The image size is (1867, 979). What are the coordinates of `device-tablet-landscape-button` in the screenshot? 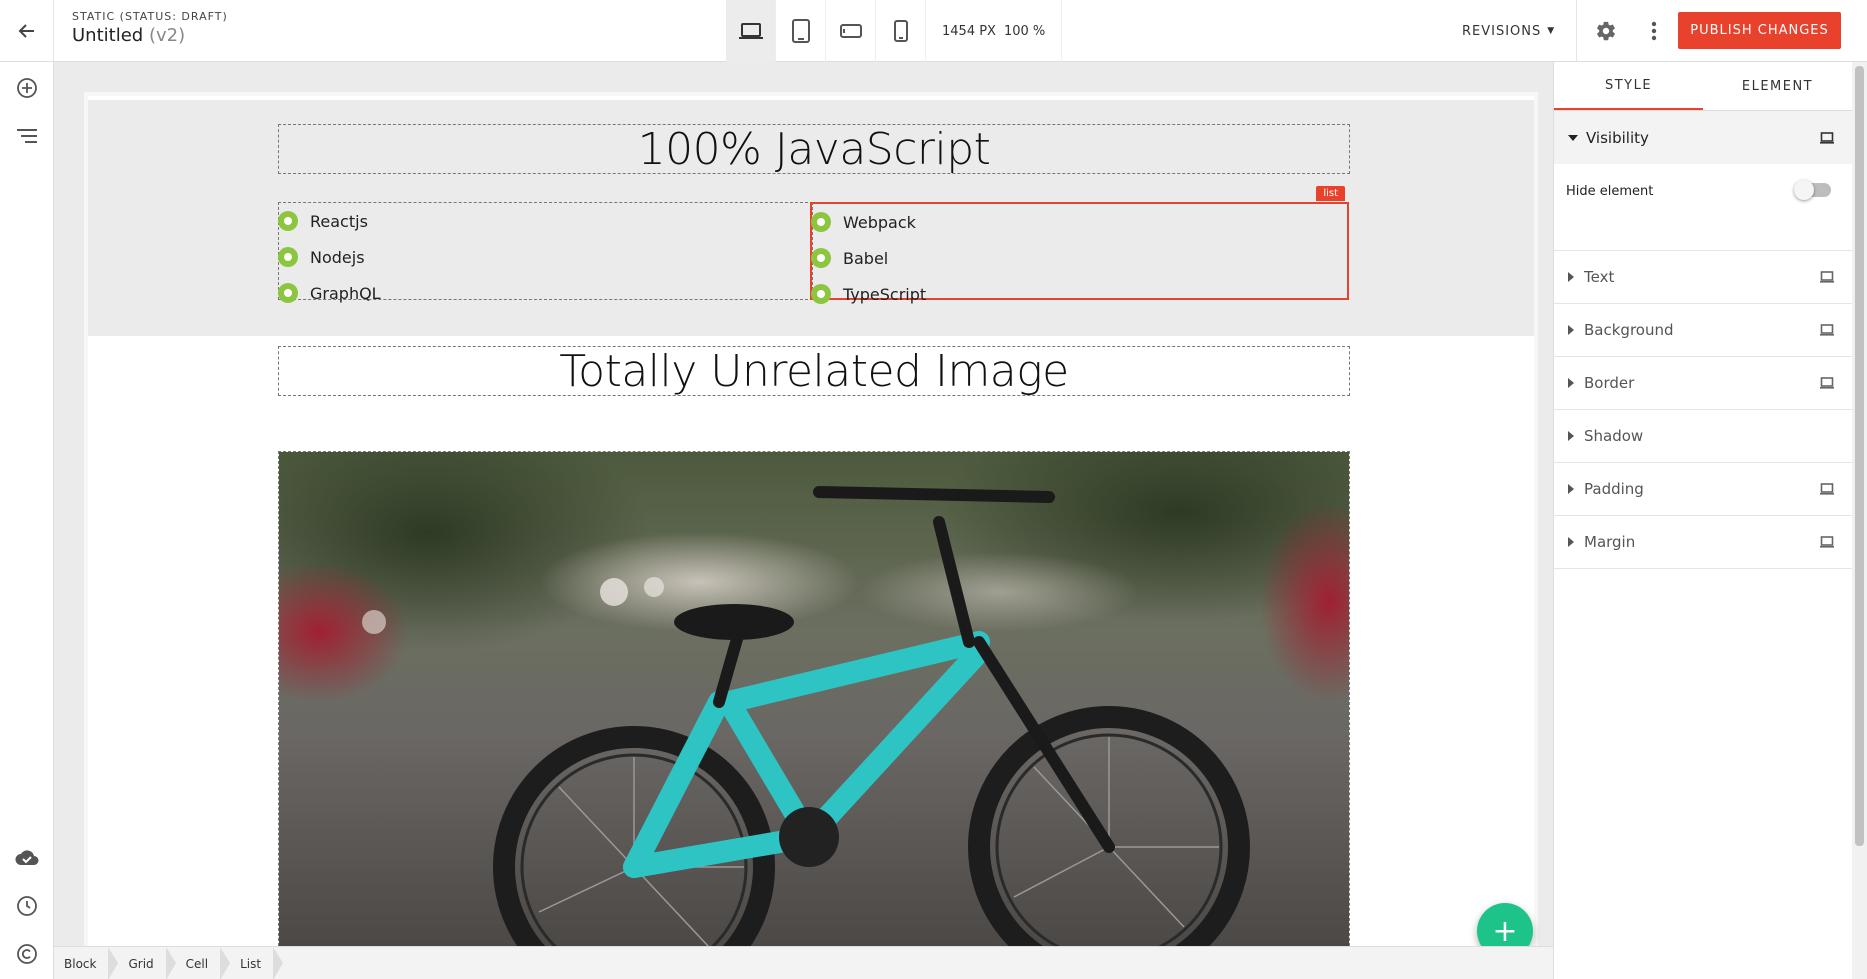 It's located at (851, 31).